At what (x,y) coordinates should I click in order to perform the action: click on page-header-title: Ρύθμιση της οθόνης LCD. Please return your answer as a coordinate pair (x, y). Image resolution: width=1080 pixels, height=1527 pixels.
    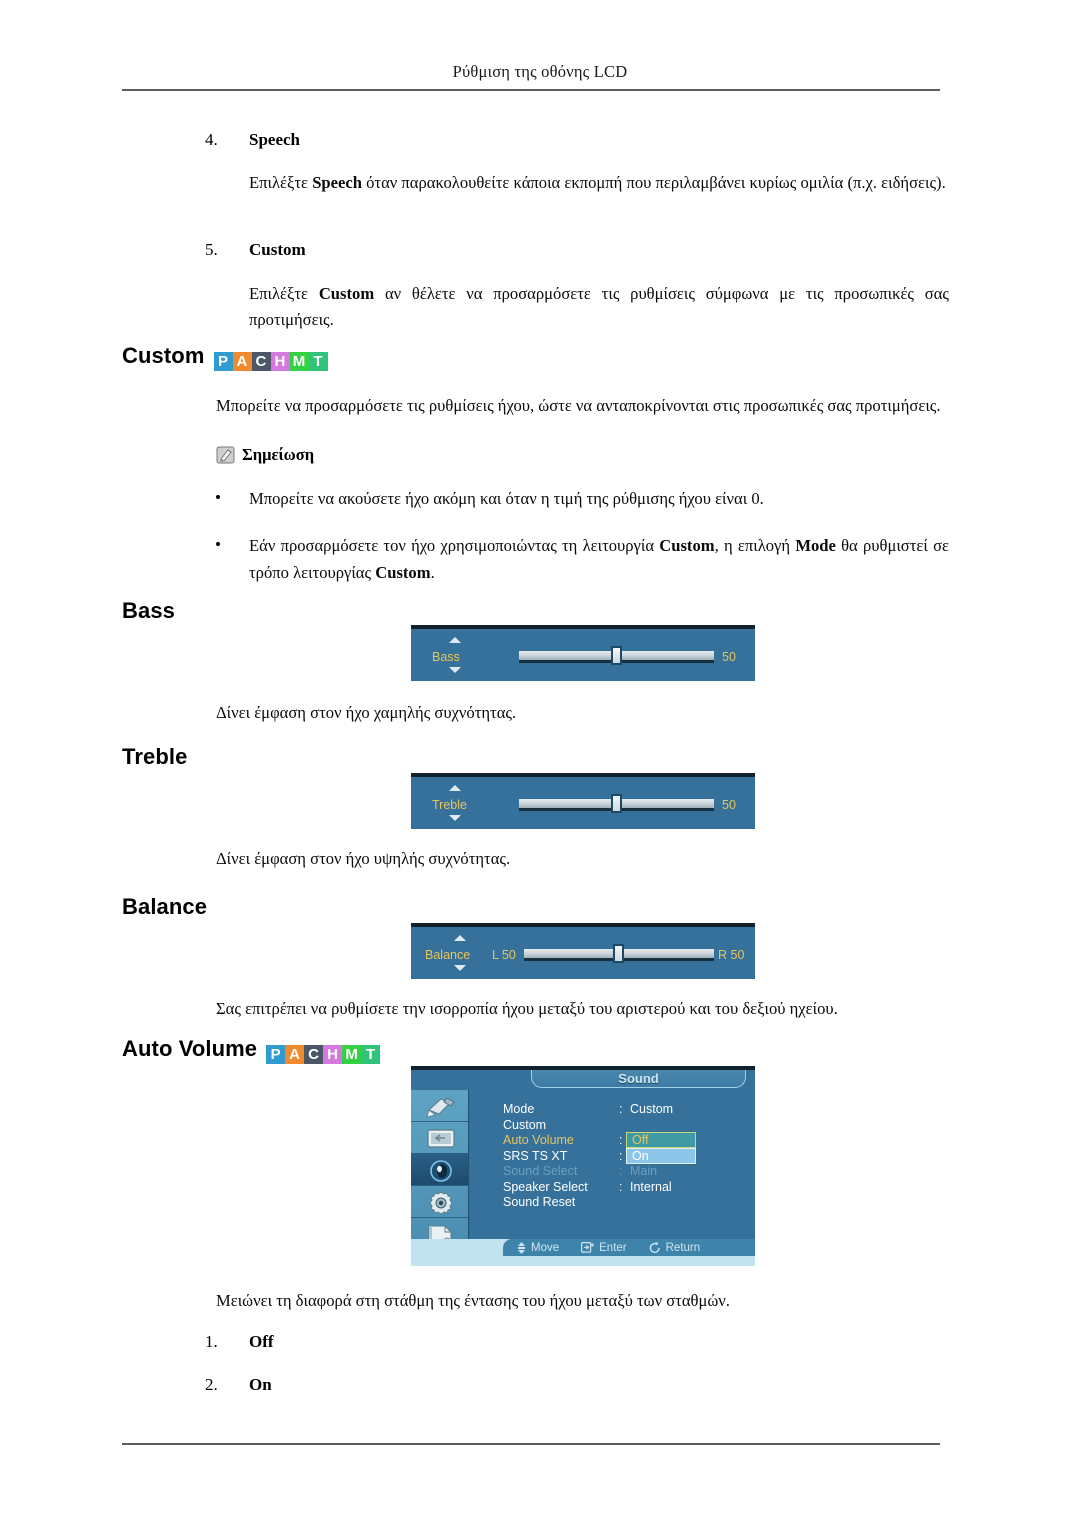
    Looking at the image, I should click on (540, 71).